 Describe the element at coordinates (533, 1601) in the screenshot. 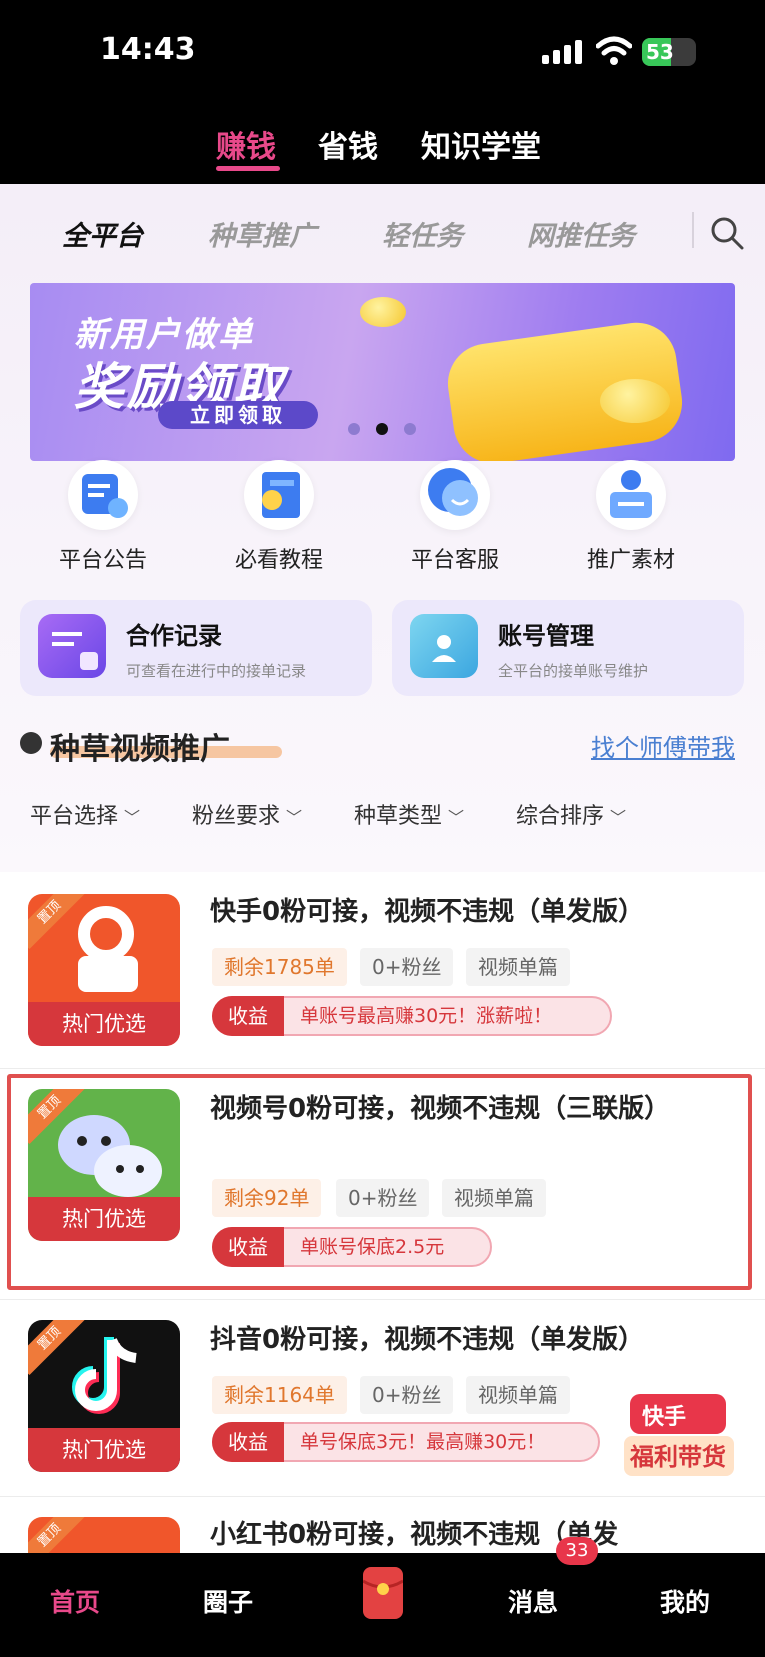

I see `nav-messages: 消息` at that location.